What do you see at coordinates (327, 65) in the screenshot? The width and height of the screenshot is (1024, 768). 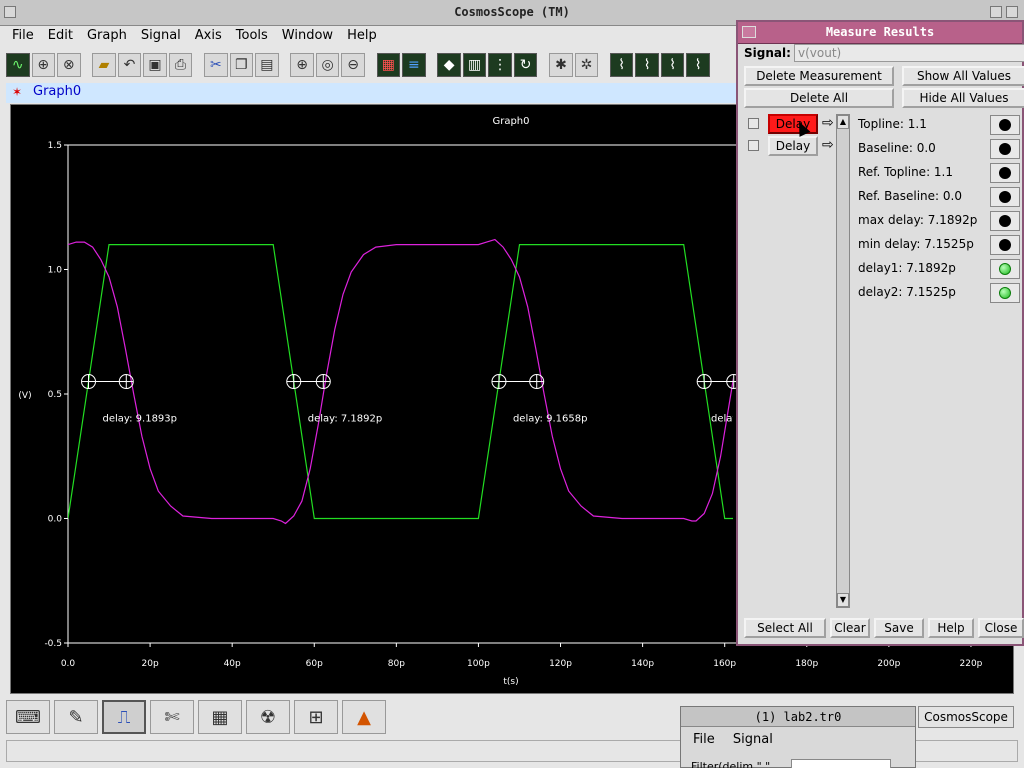 I see `zoom-fit-icon: ◎` at bounding box center [327, 65].